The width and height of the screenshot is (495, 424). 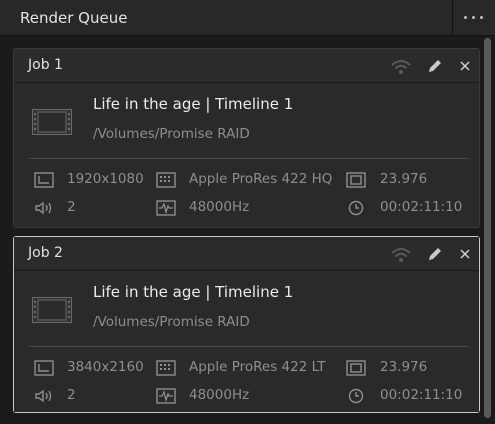 What do you see at coordinates (246, 66) in the screenshot?
I see `job-header: Job 1` at bounding box center [246, 66].